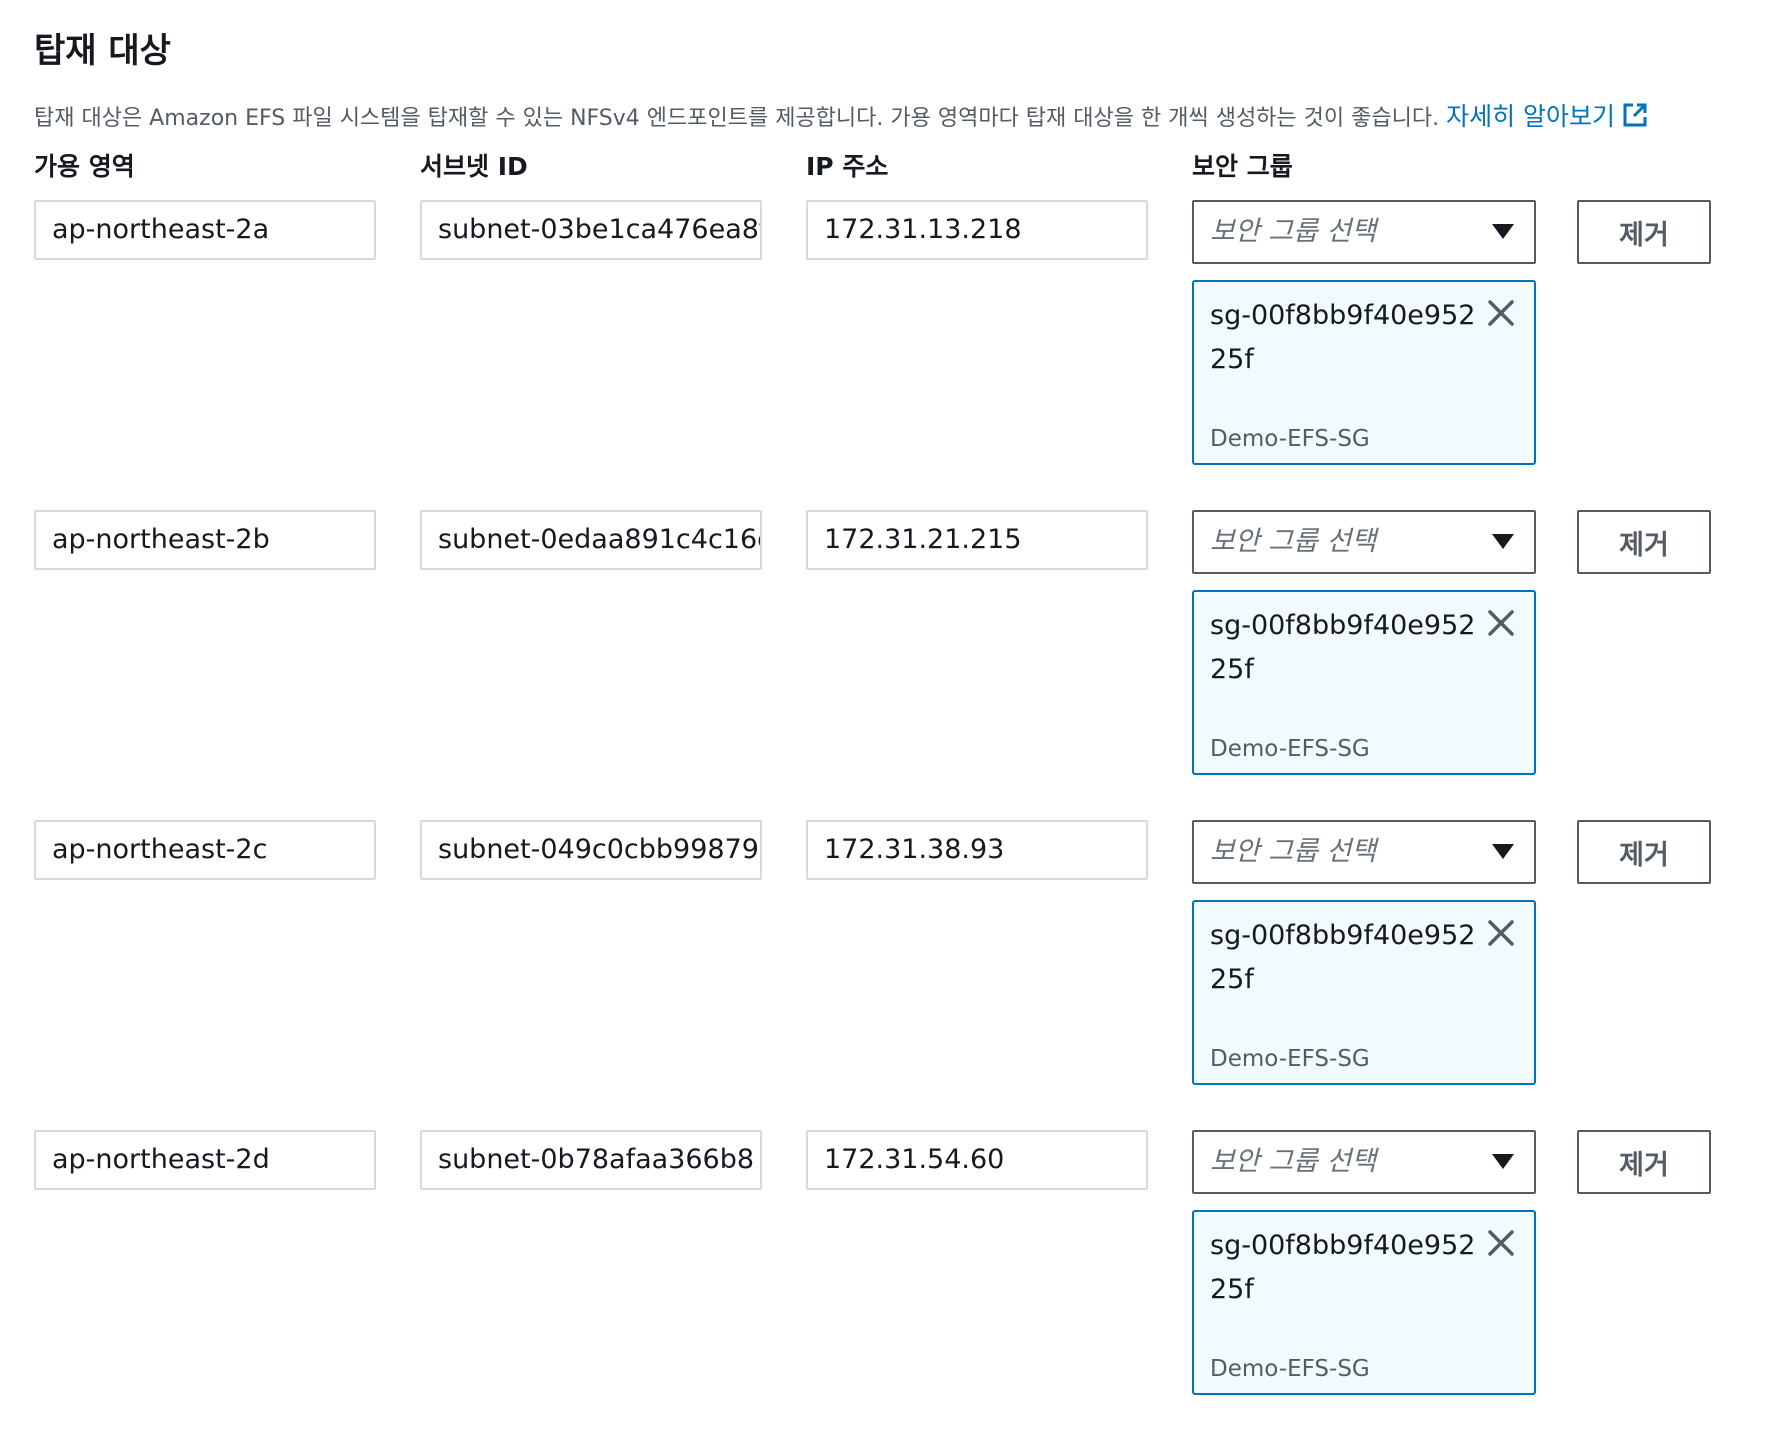  I want to click on subnet-id-field: subnet-0b78afaa366b8, so click(591, 1160).